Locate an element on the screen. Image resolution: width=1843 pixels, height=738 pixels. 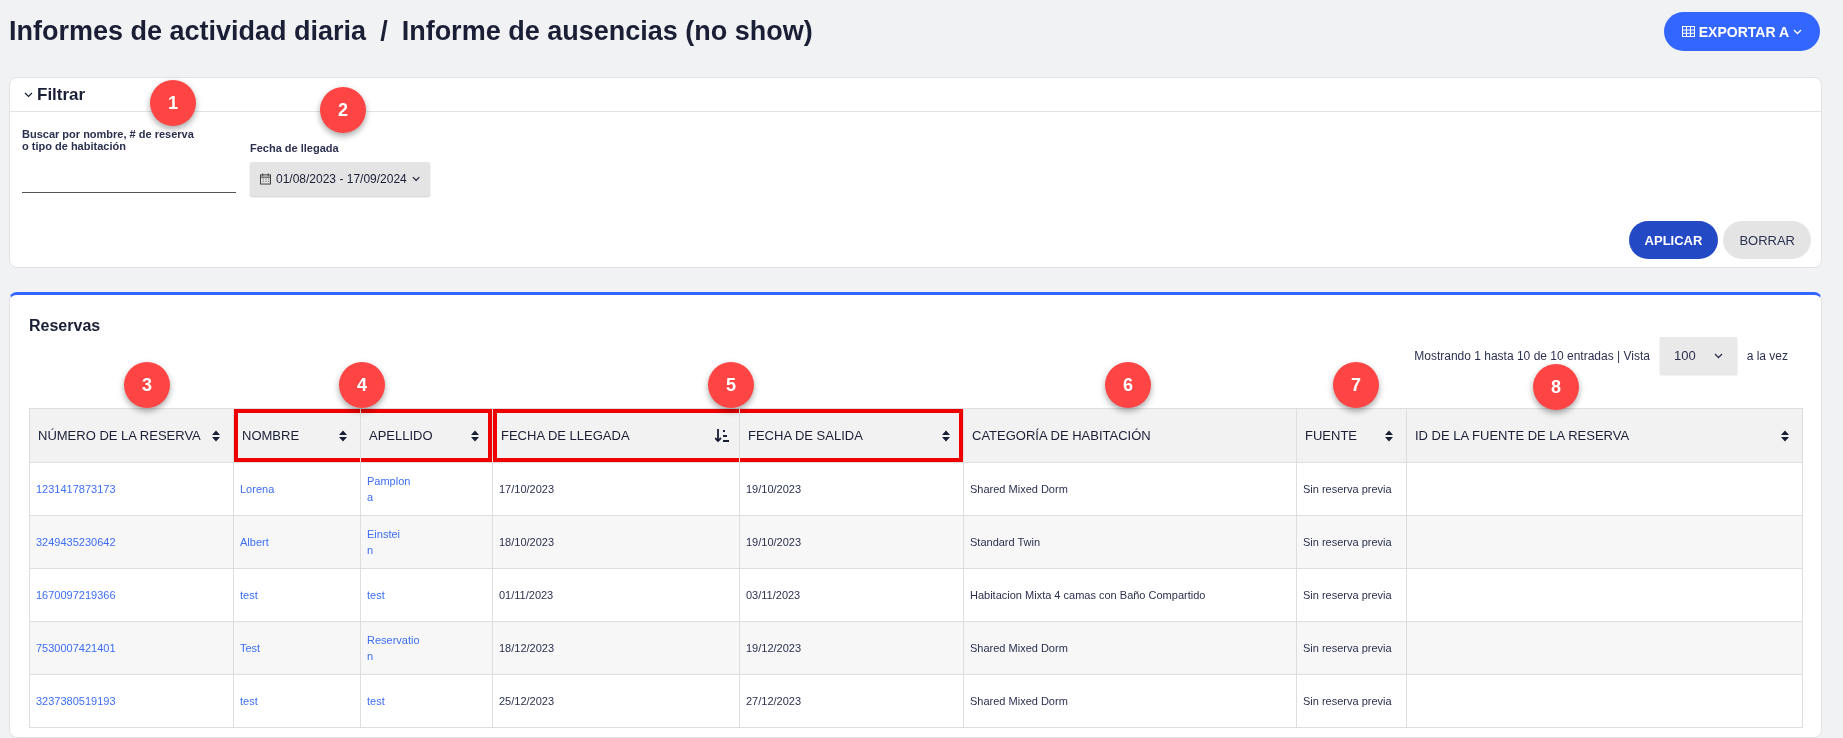
column-header: ID DE LA FUENTE DE LA RESERVA is located at coordinates (1604, 435).